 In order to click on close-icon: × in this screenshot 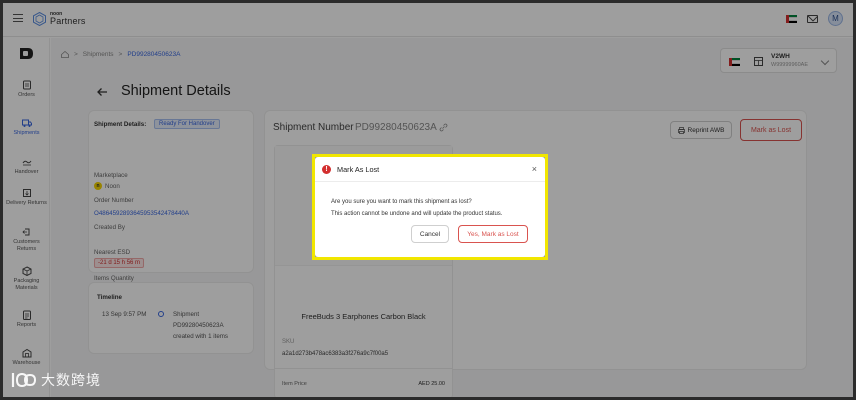, I will do `click(534, 169)`.